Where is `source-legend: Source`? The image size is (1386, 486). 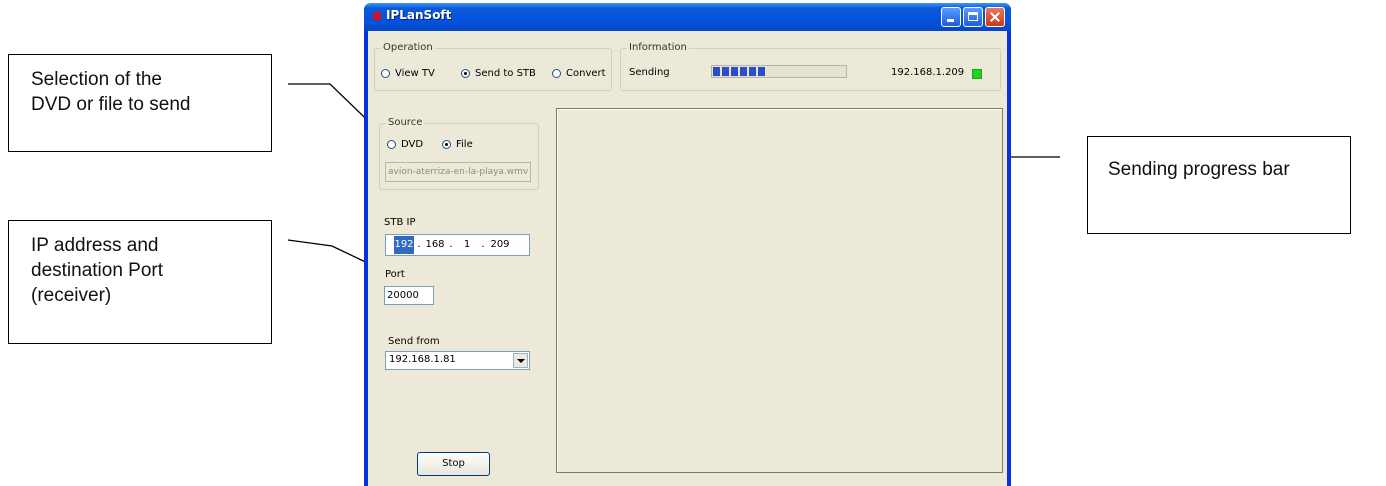 source-legend: Source is located at coordinates (405, 122).